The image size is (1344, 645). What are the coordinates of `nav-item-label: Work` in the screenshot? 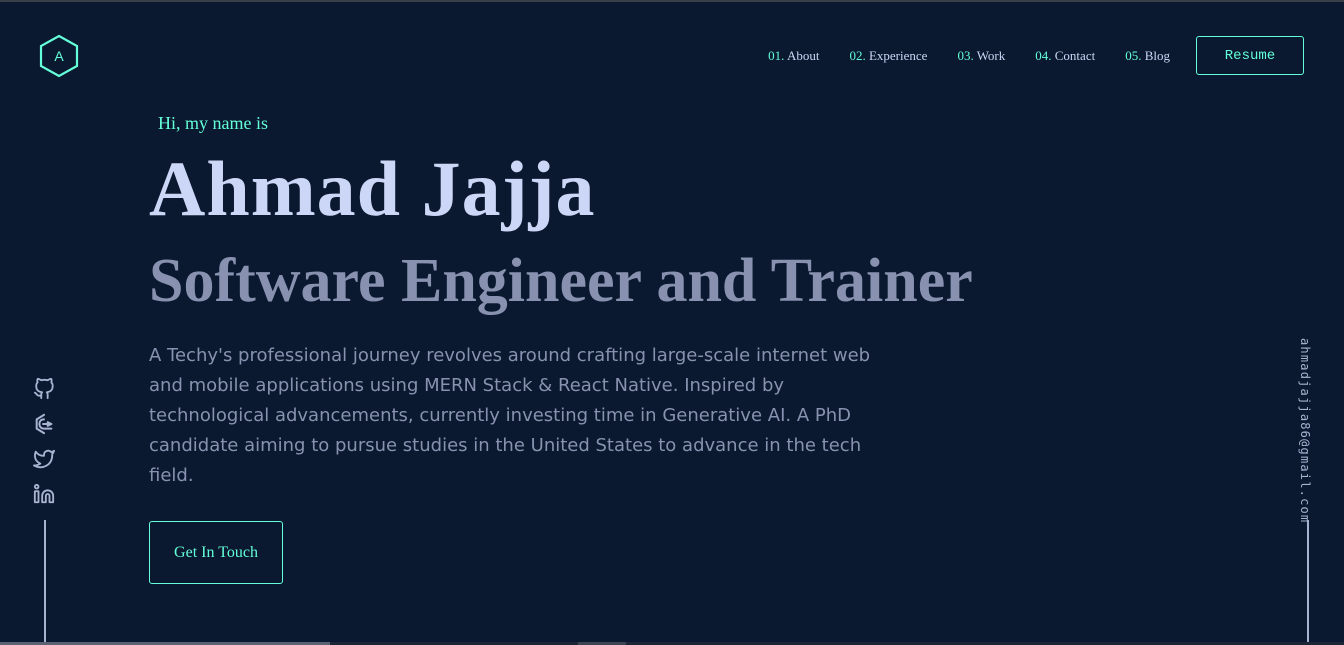 It's located at (991, 55).